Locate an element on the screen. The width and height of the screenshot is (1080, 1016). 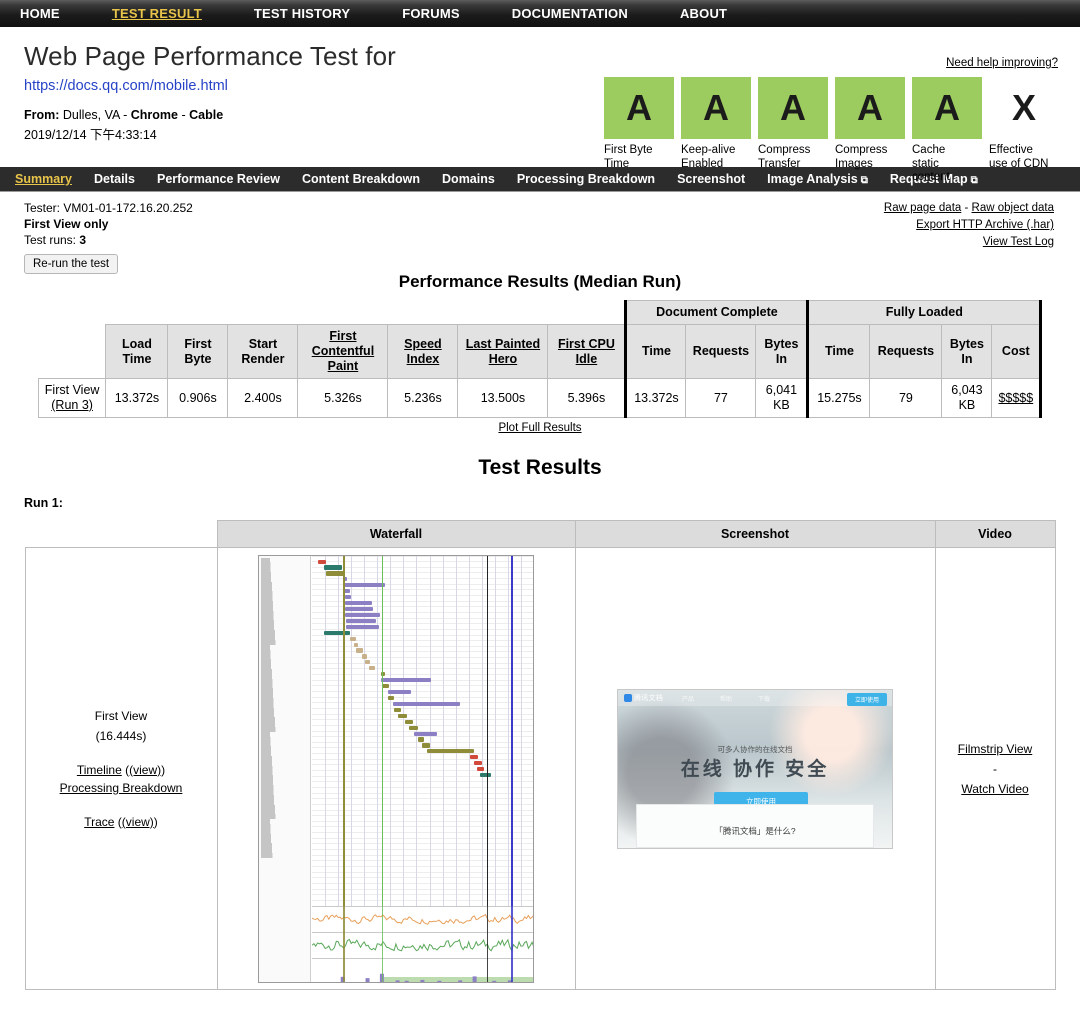
screenshot-headline: 在线 协作 安全 is located at coordinates (755, 769).